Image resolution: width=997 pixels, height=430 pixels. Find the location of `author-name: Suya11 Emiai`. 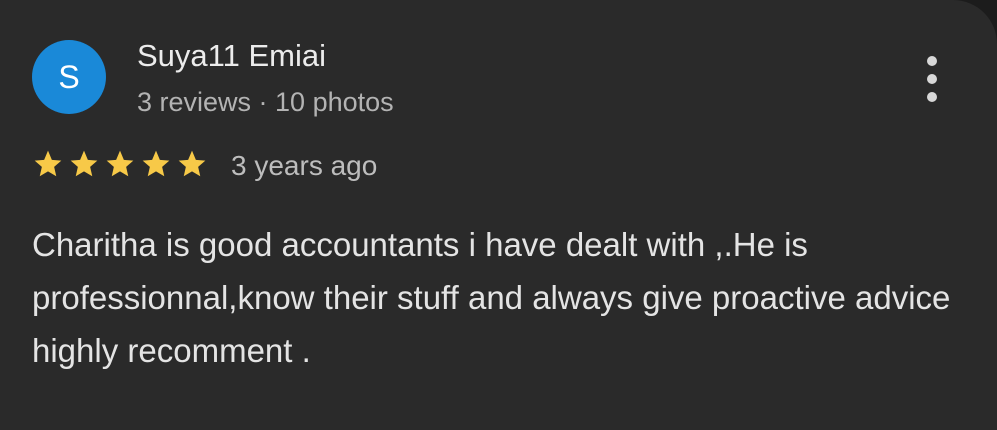

author-name: Suya11 Emiai is located at coordinates (231, 56).